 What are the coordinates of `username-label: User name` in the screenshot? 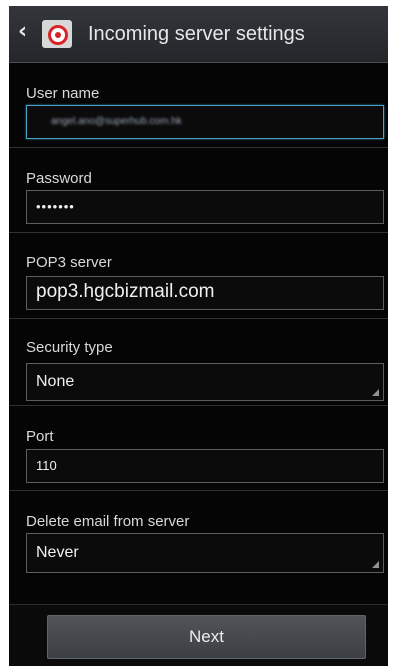 It's located at (63, 93).